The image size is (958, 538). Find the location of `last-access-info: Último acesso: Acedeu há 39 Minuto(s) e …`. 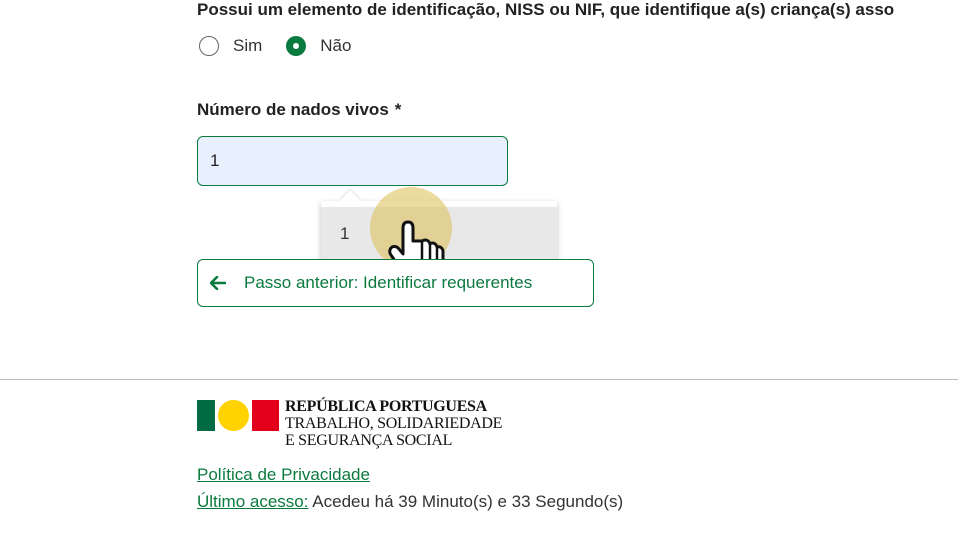

last-access-info: Último acesso: Acedeu há 39 Minuto(s) e … is located at coordinates (410, 502).